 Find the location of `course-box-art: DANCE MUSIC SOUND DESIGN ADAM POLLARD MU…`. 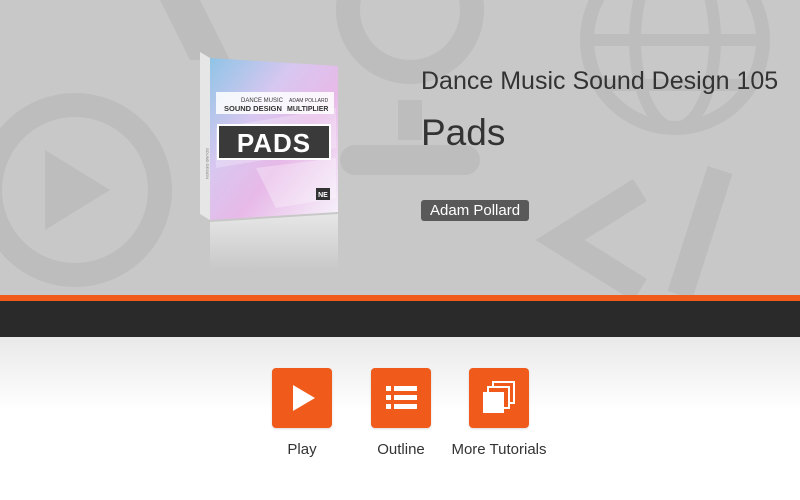

course-box-art: DANCE MUSIC SOUND DESIGN ADAM POLLARD MU… is located at coordinates (269, 161).